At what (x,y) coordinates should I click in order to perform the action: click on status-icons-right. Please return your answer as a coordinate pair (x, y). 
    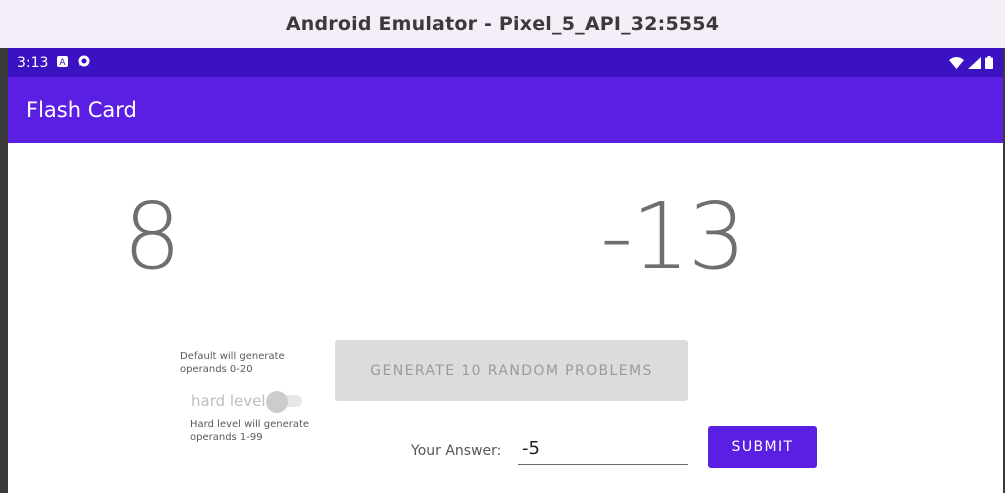
    Looking at the image, I should click on (971, 63).